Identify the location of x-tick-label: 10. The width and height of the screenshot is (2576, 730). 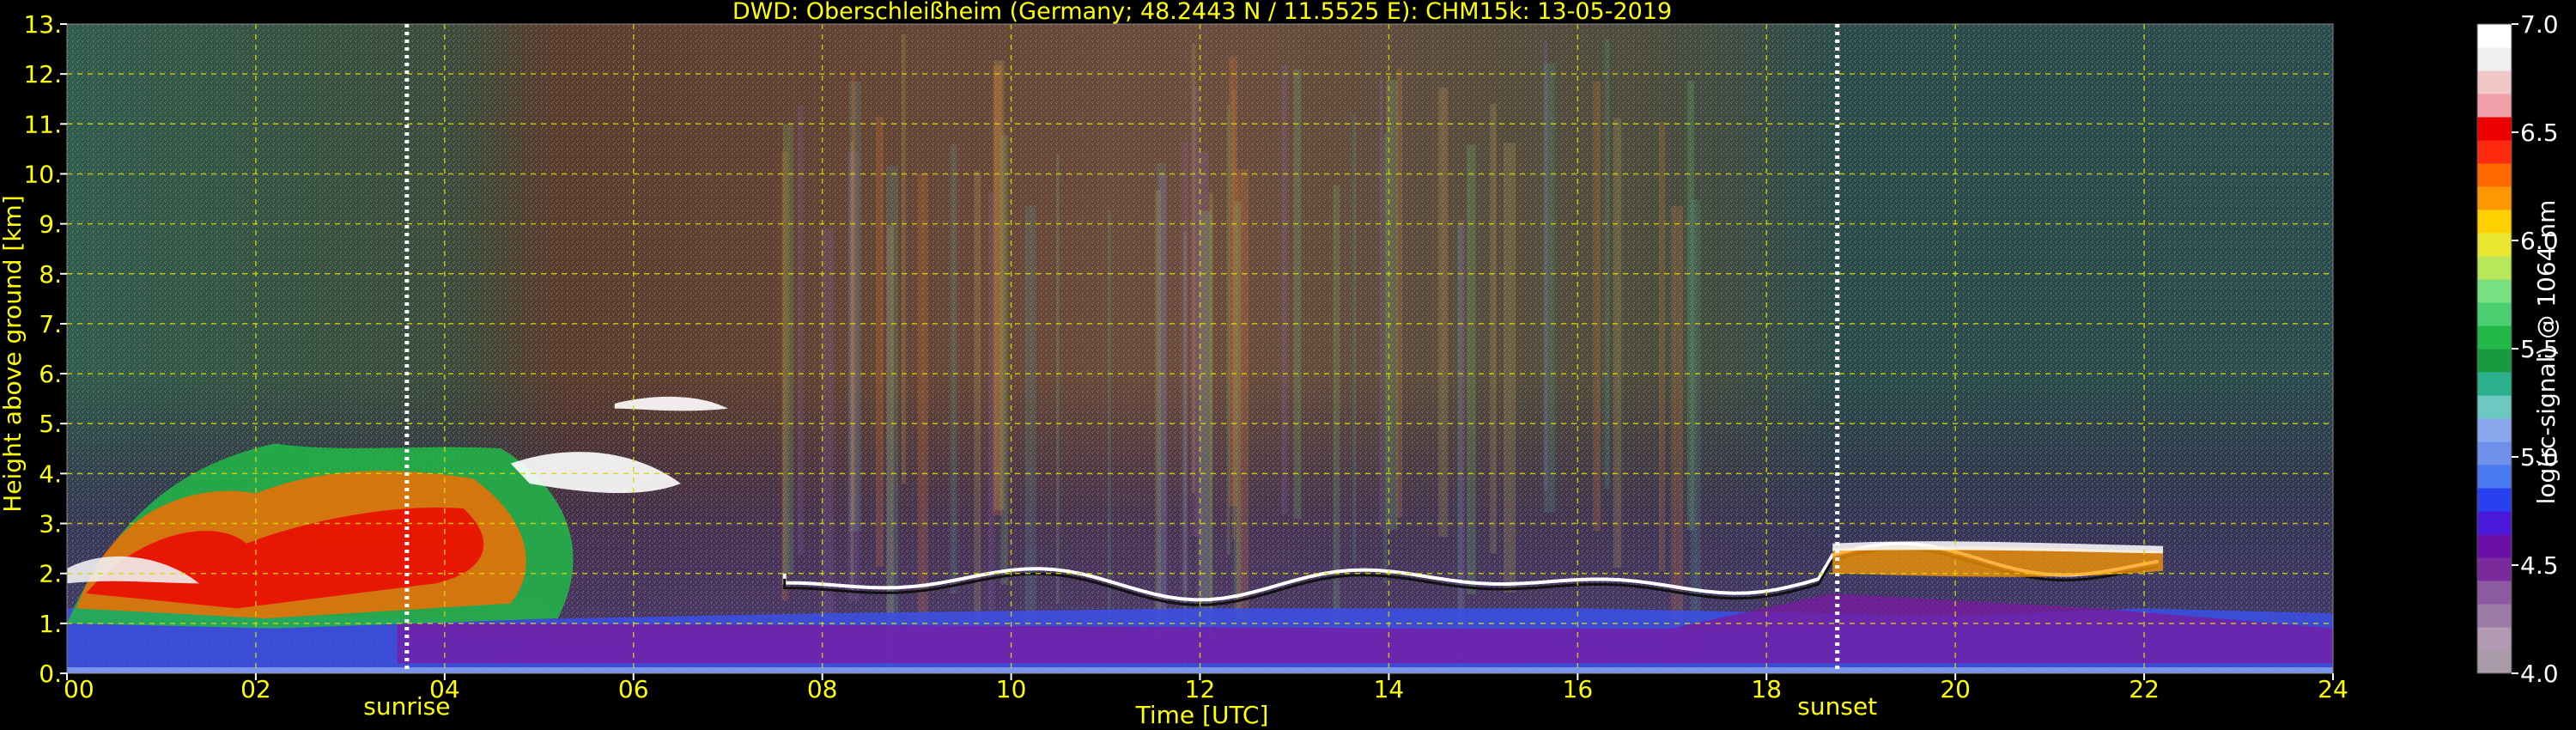
(1012, 689).